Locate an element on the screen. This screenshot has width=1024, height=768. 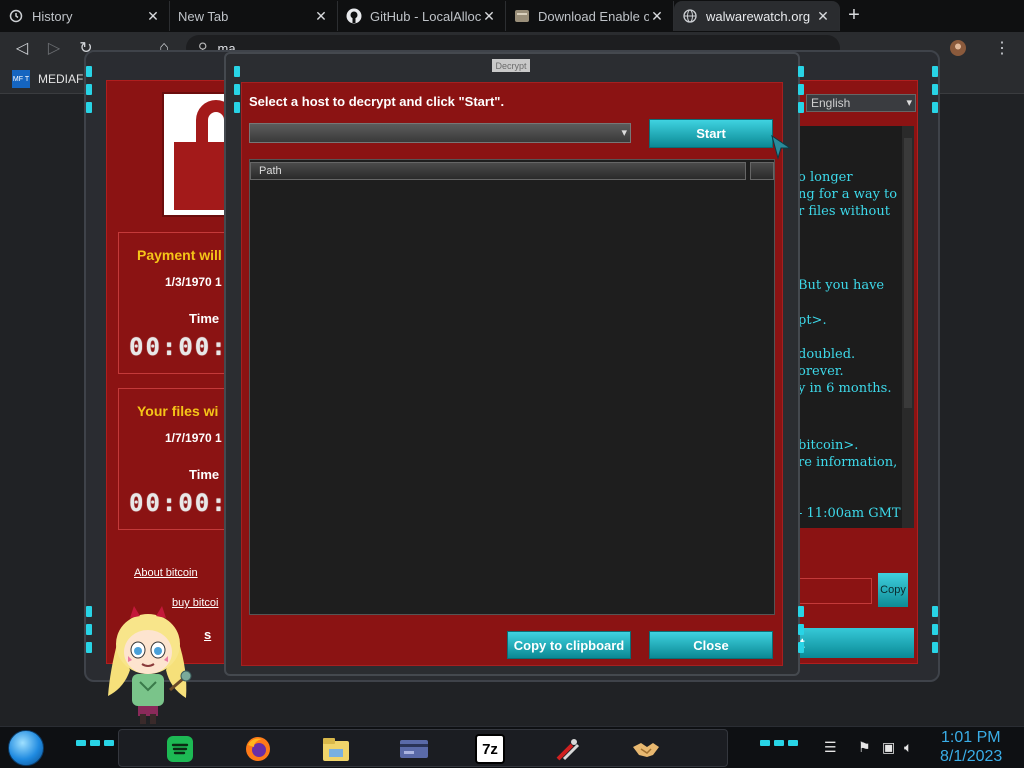
message-scrollbar is located at coordinates (908, 327).